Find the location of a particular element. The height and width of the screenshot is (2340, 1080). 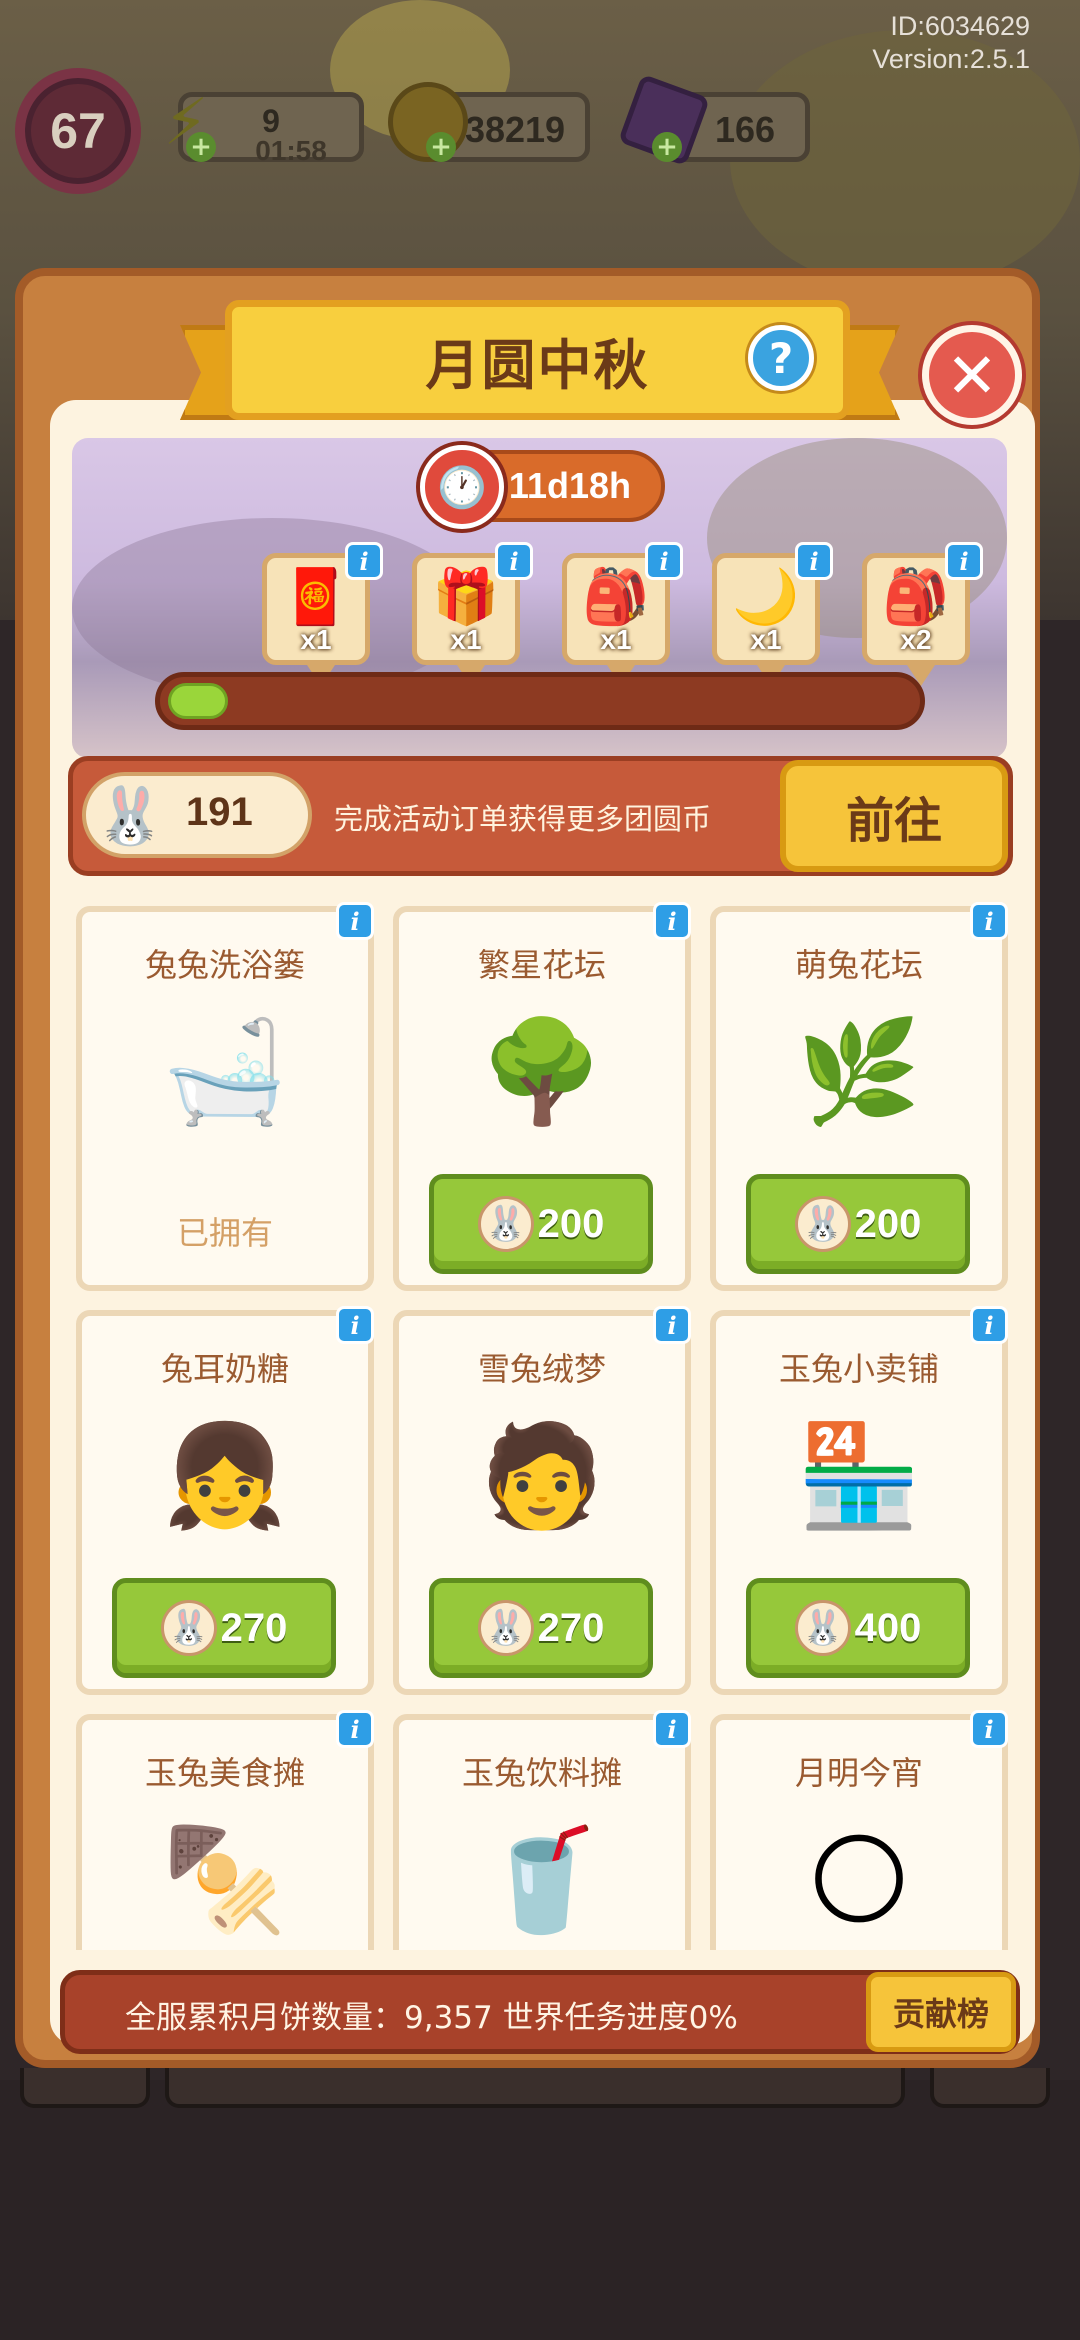

world-task-text: 全服累积月饼数量：9,357 世界任务进度0% is located at coordinates (431, 2018).